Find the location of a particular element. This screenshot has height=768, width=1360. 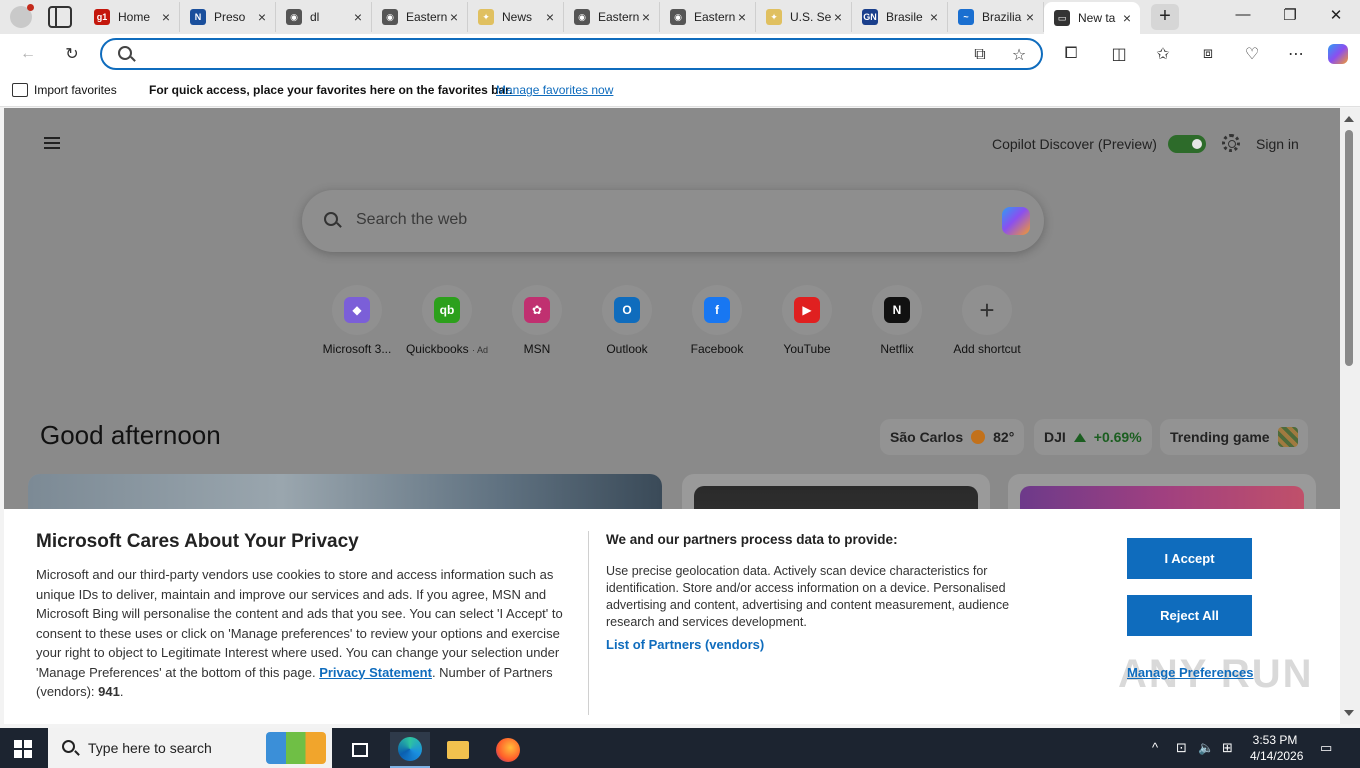

globe-icon: ◉ is located at coordinates (582, 17).